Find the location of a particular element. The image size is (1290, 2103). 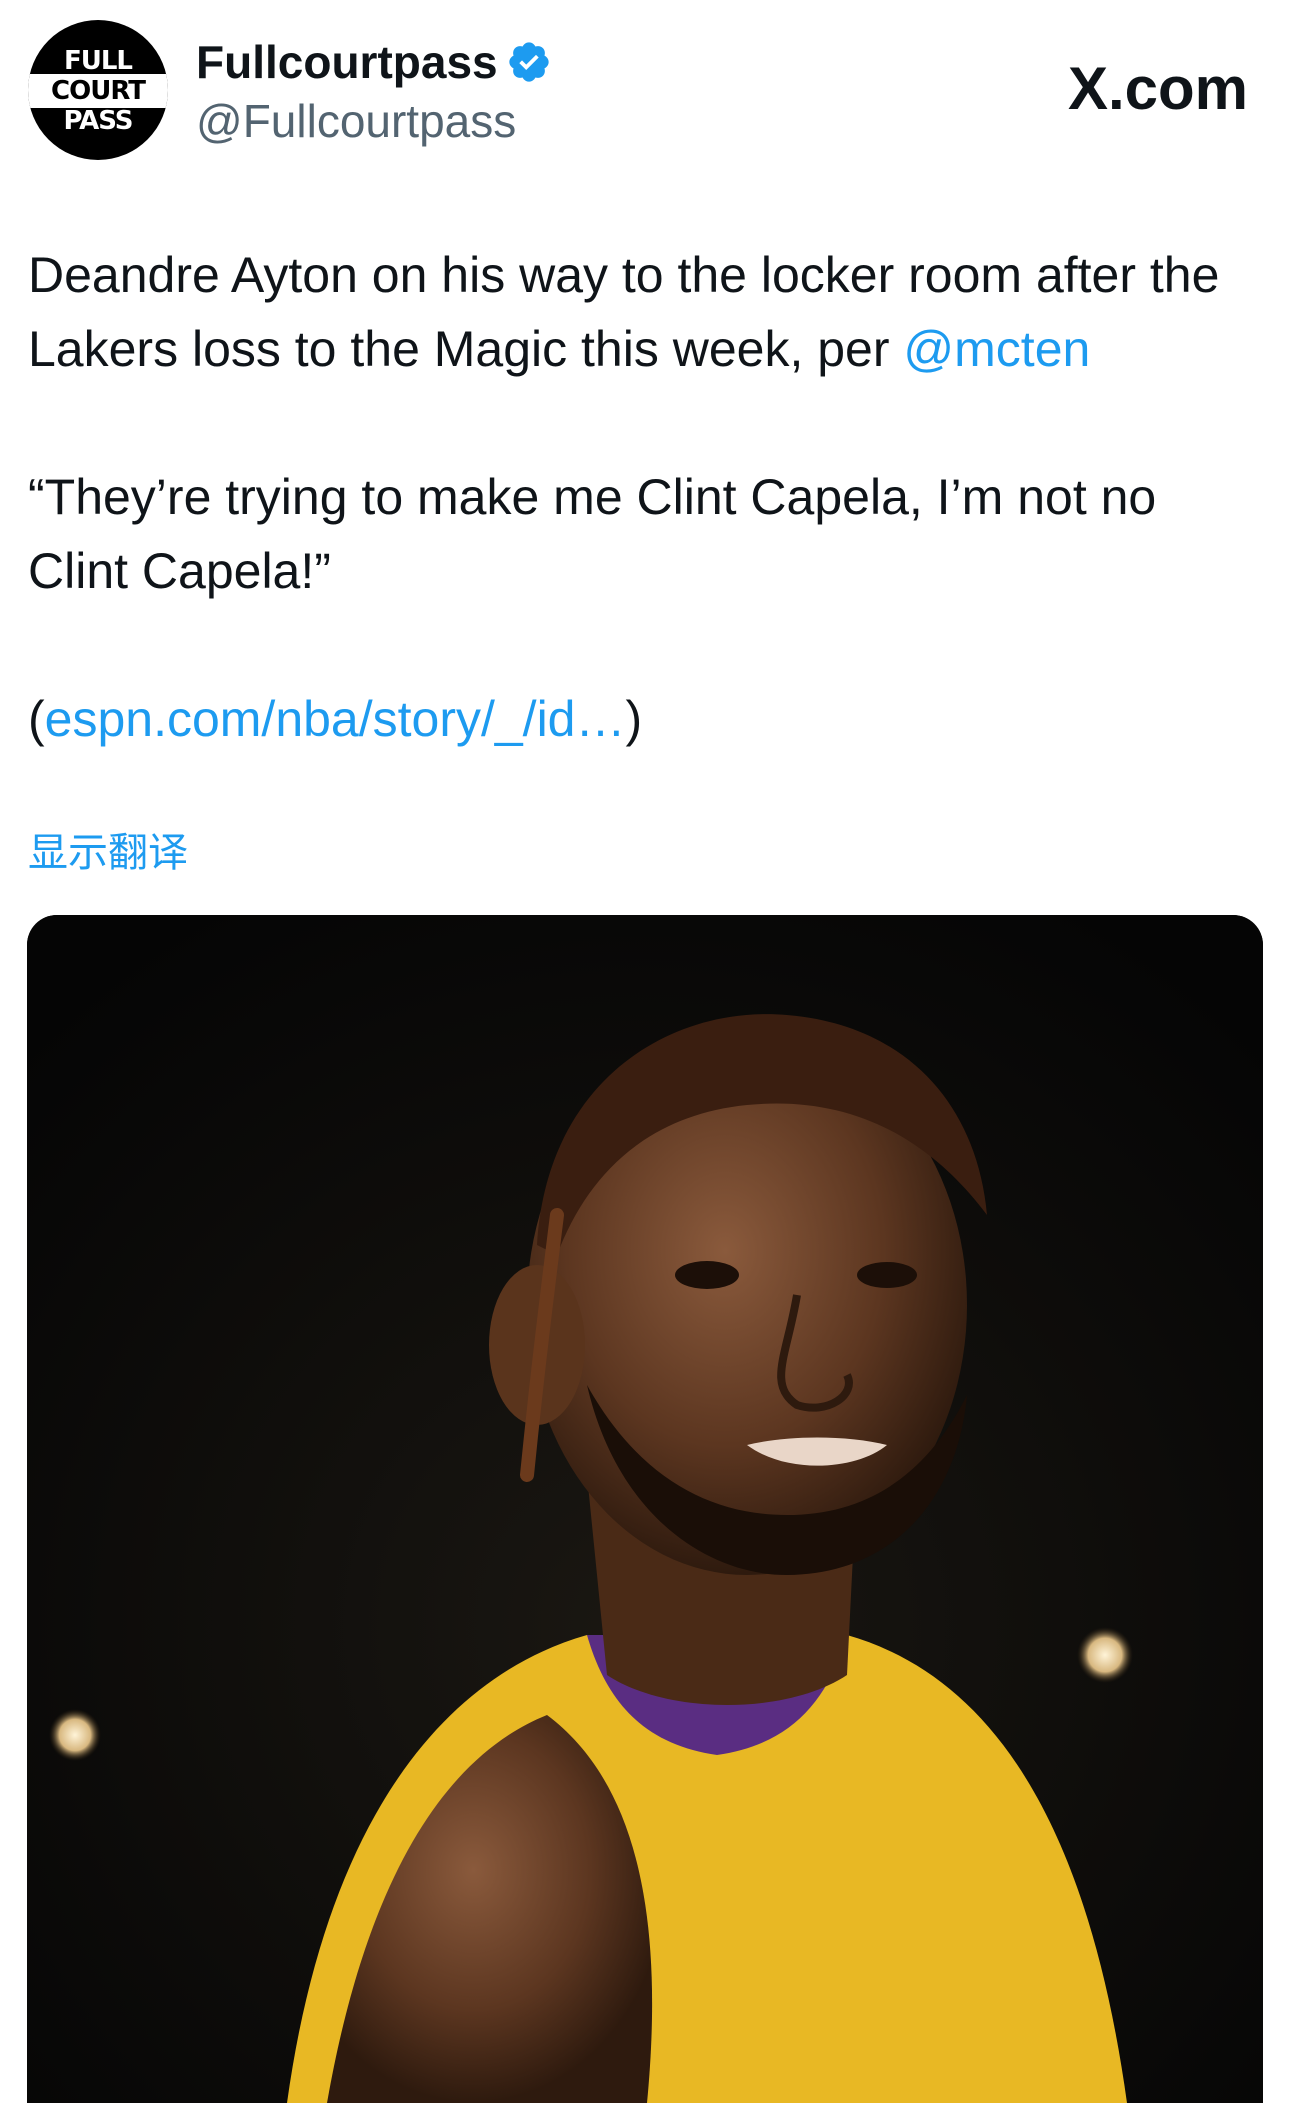

link-paren-open: ( is located at coordinates (36, 719).